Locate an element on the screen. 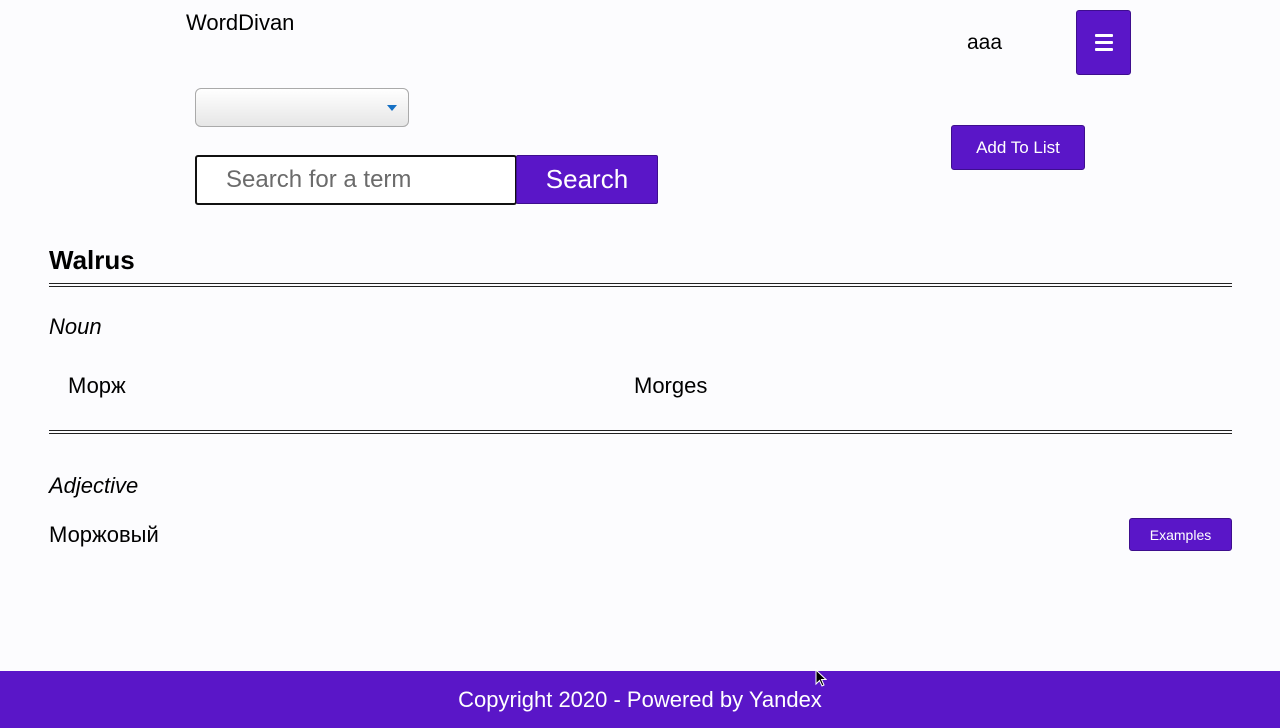  word-title: Walrus is located at coordinates (92, 260).